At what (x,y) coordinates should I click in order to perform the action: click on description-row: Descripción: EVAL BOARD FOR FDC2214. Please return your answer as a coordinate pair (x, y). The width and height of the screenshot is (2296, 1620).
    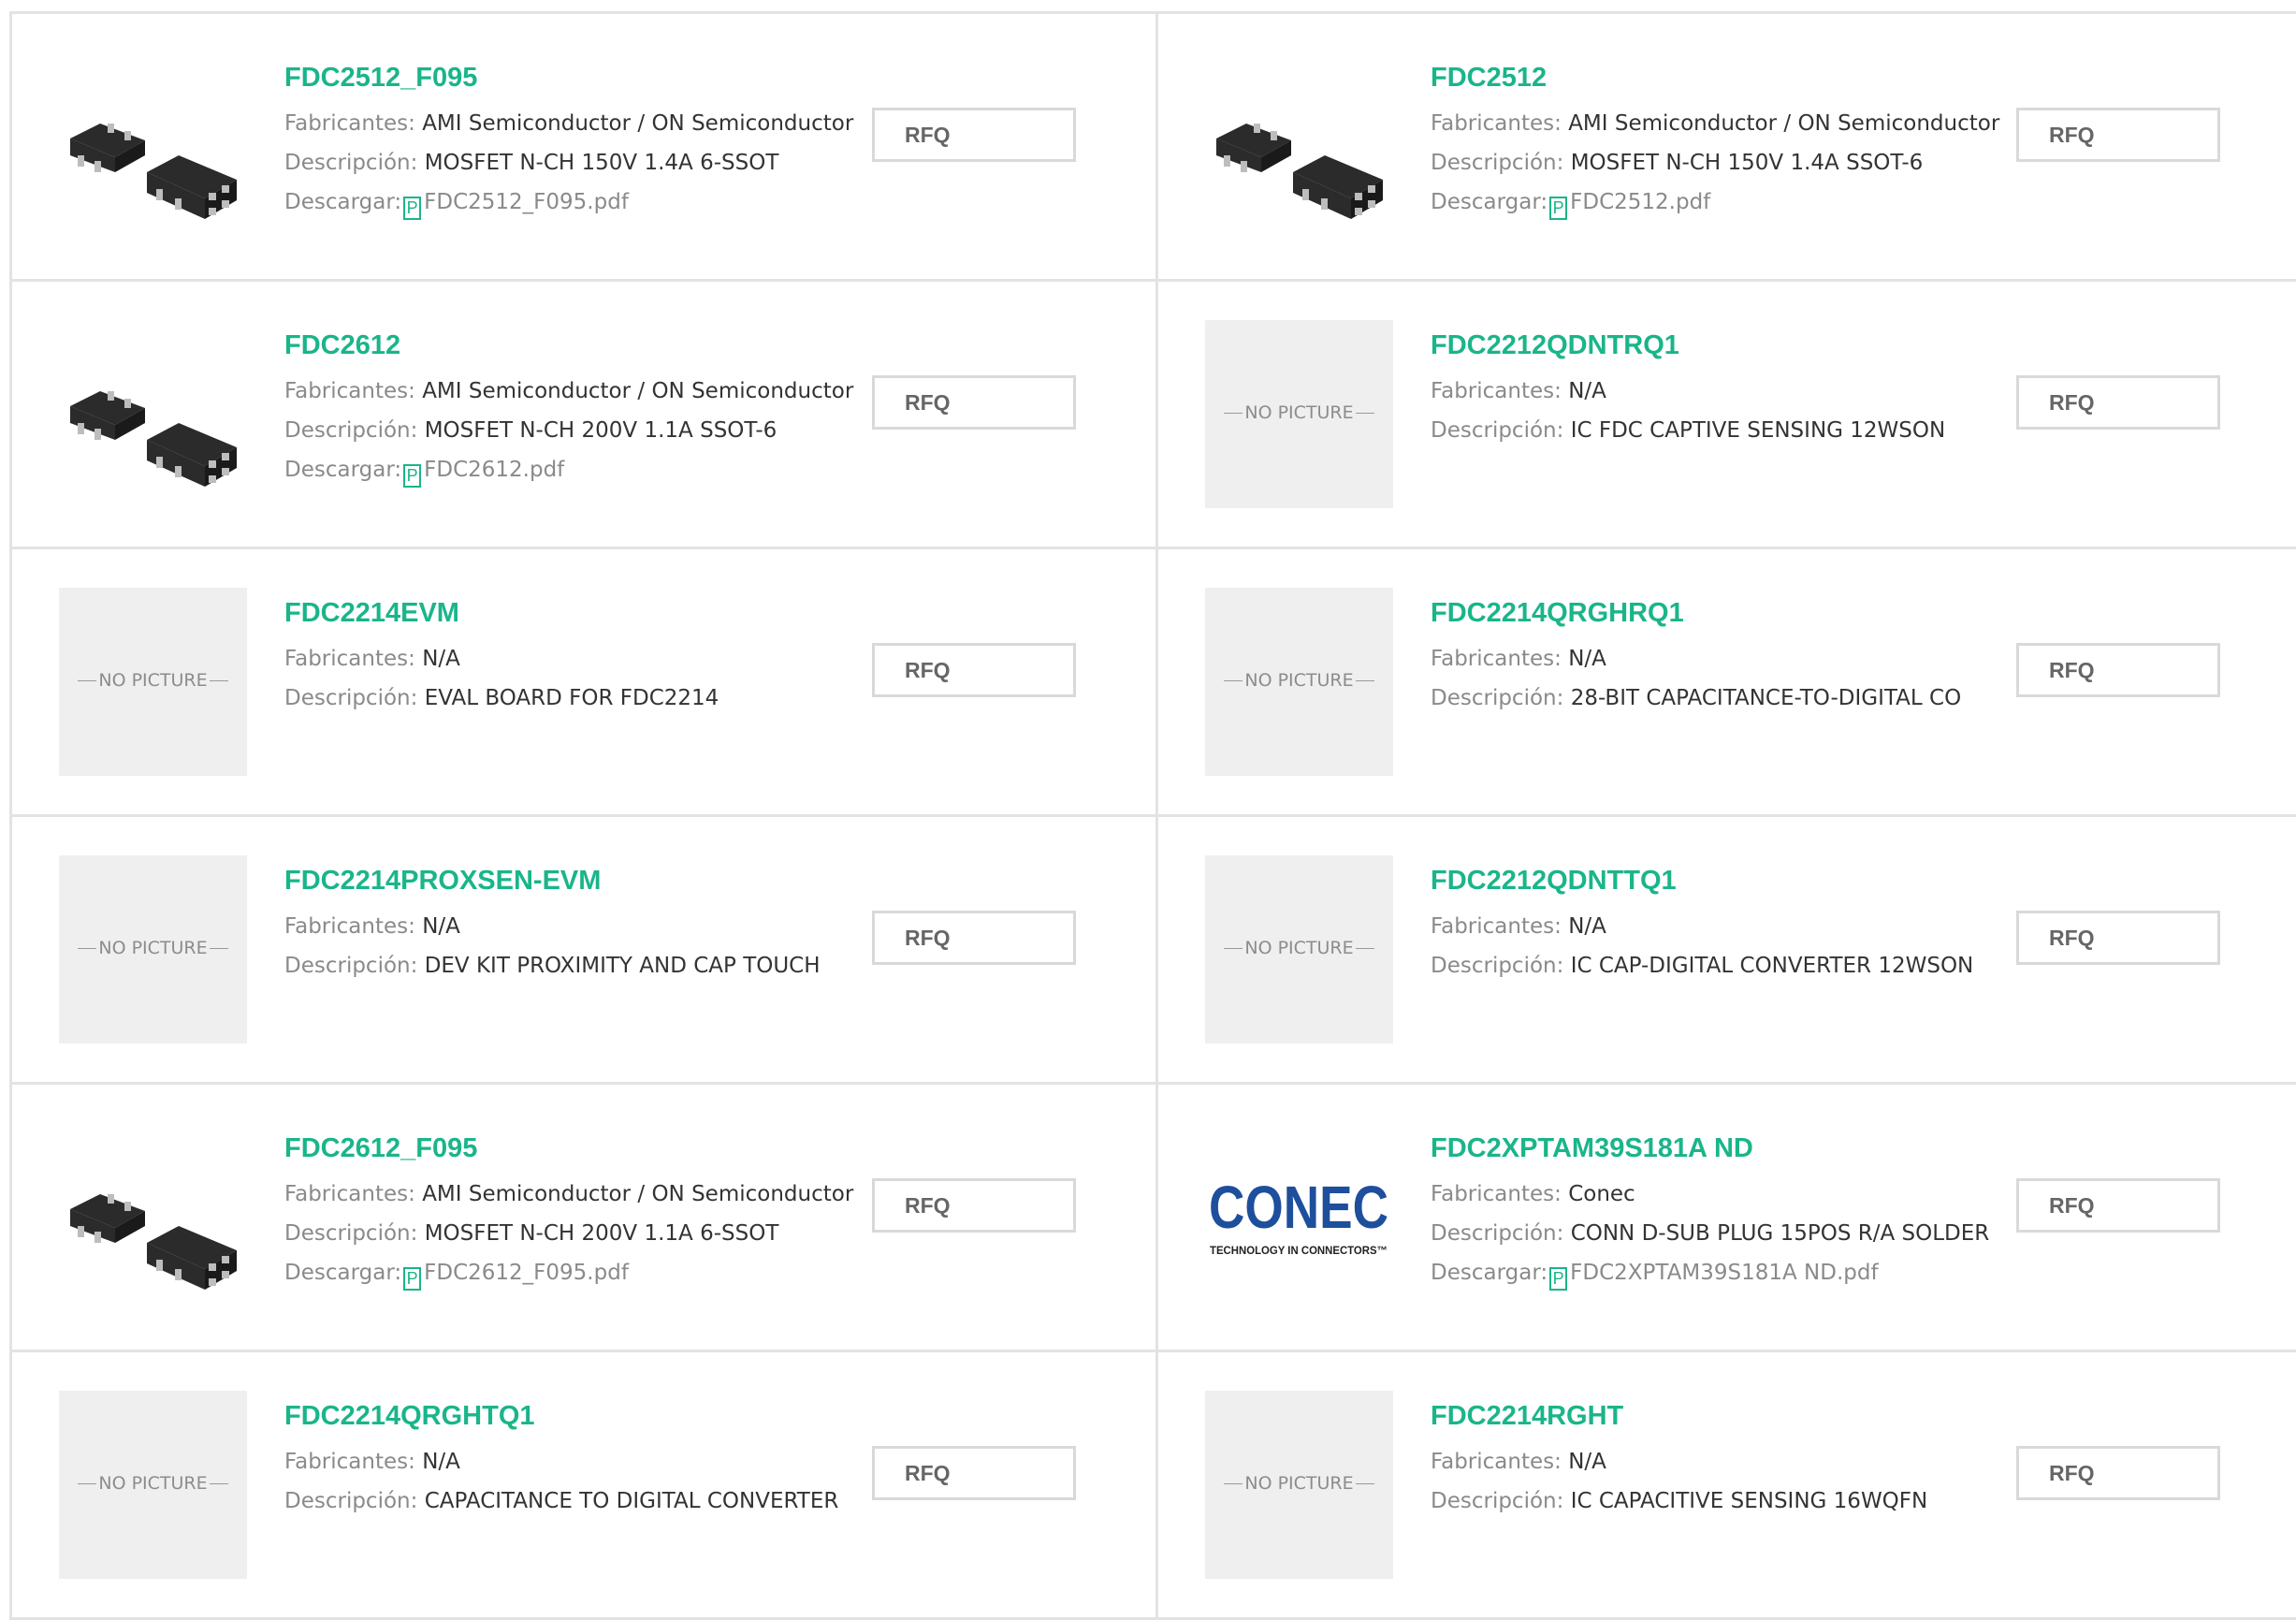
    Looking at the image, I should click on (551, 698).